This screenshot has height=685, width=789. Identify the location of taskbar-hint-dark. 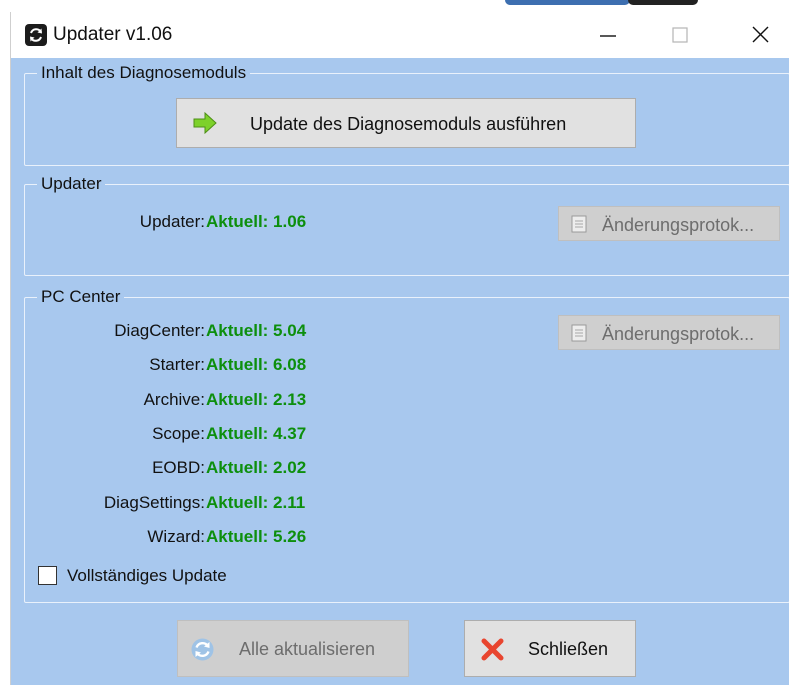
(663, 2).